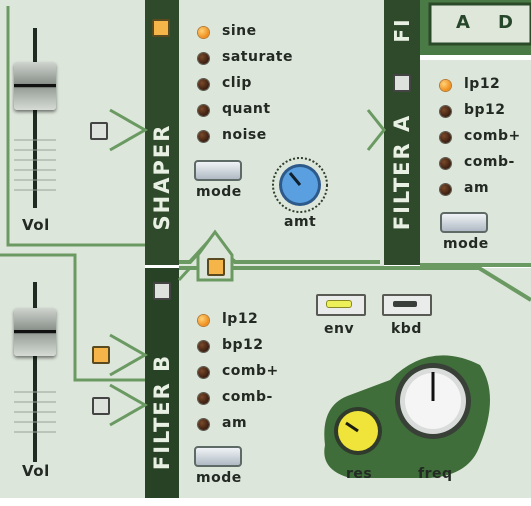  I want to click on kbd-label: kbd, so click(406, 329).